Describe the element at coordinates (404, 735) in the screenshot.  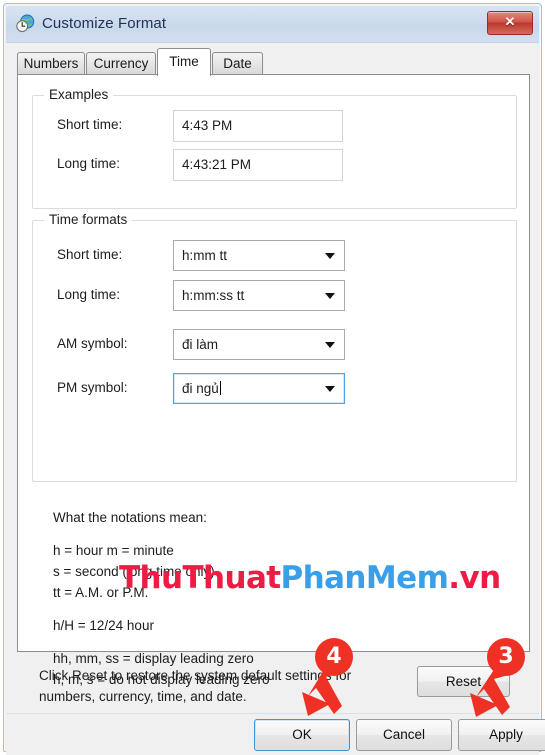
I see `cancel-button: Cancel` at that location.